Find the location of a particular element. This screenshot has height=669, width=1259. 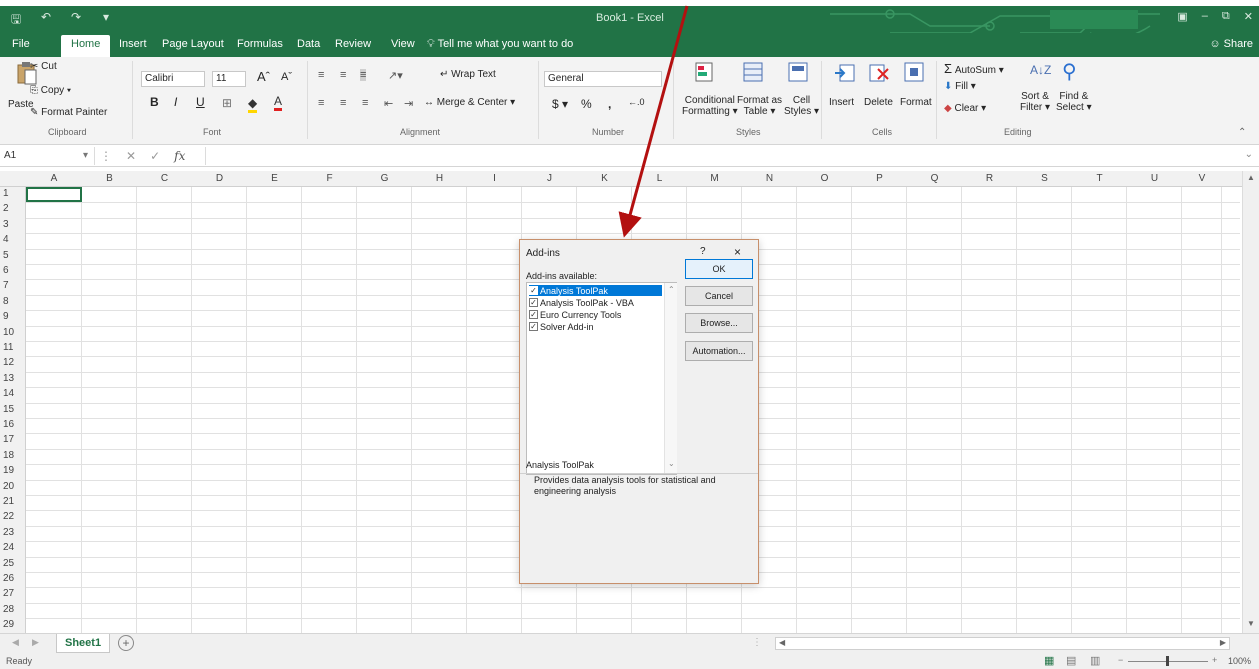

row-header: 23 is located at coordinates (8, 532).